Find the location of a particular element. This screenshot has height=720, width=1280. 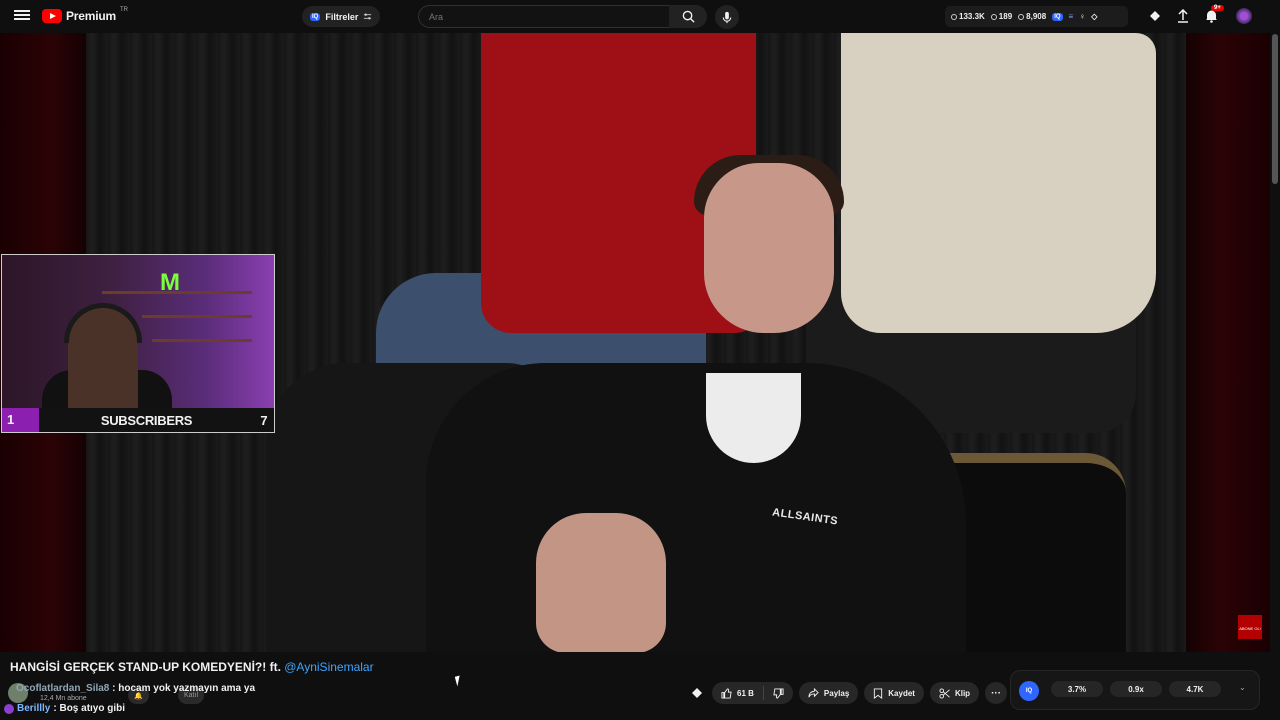

filters-label: Filtreler is located at coordinates (342, 16).